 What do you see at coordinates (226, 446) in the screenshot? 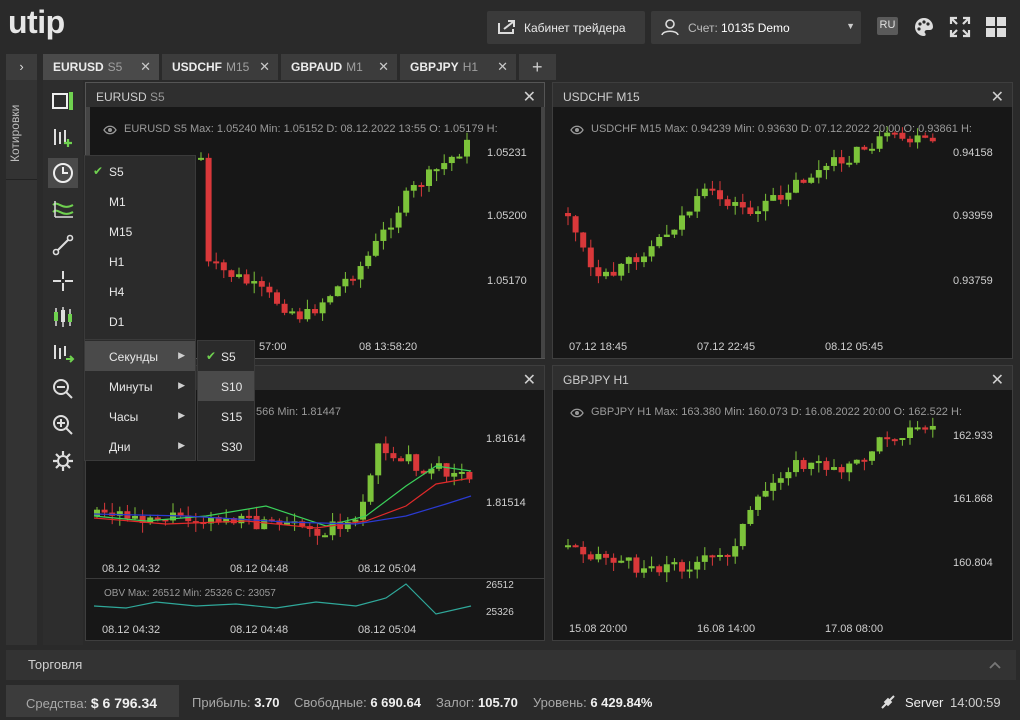
I see `menu-item-s30: S30` at bounding box center [226, 446].